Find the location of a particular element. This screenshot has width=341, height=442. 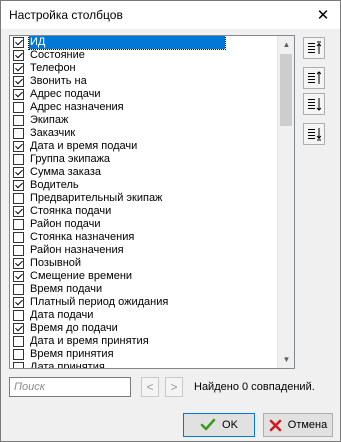

column-list-item: Состояние is located at coordinates (144, 55).